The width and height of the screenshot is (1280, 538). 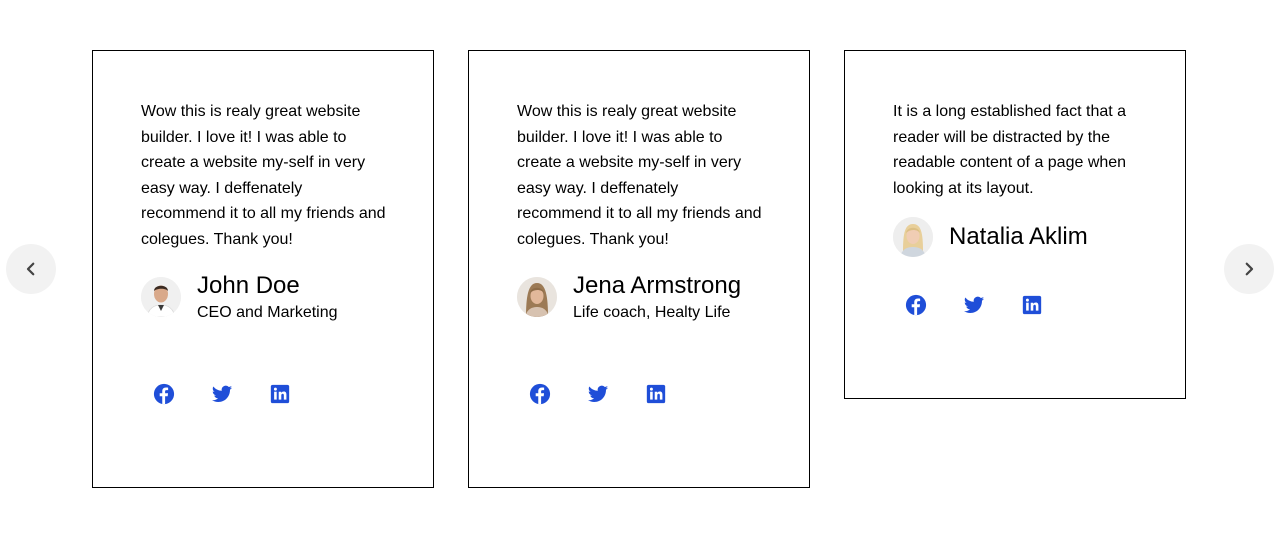 I want to click on avatar-man-icon, so click(x=161, y=297).